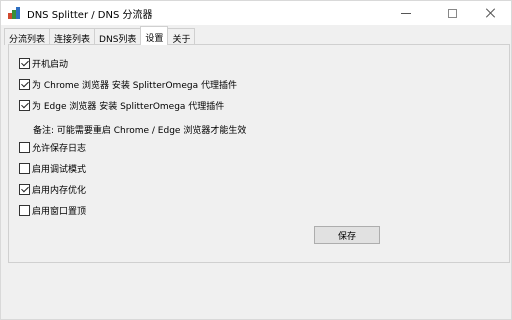 The width and height of the screenshot is (512, 320). Describe the element at coordinates (90, 15) in the screenshot. I see `window-title: DNS Splitter / DNS 分流器` at that location.